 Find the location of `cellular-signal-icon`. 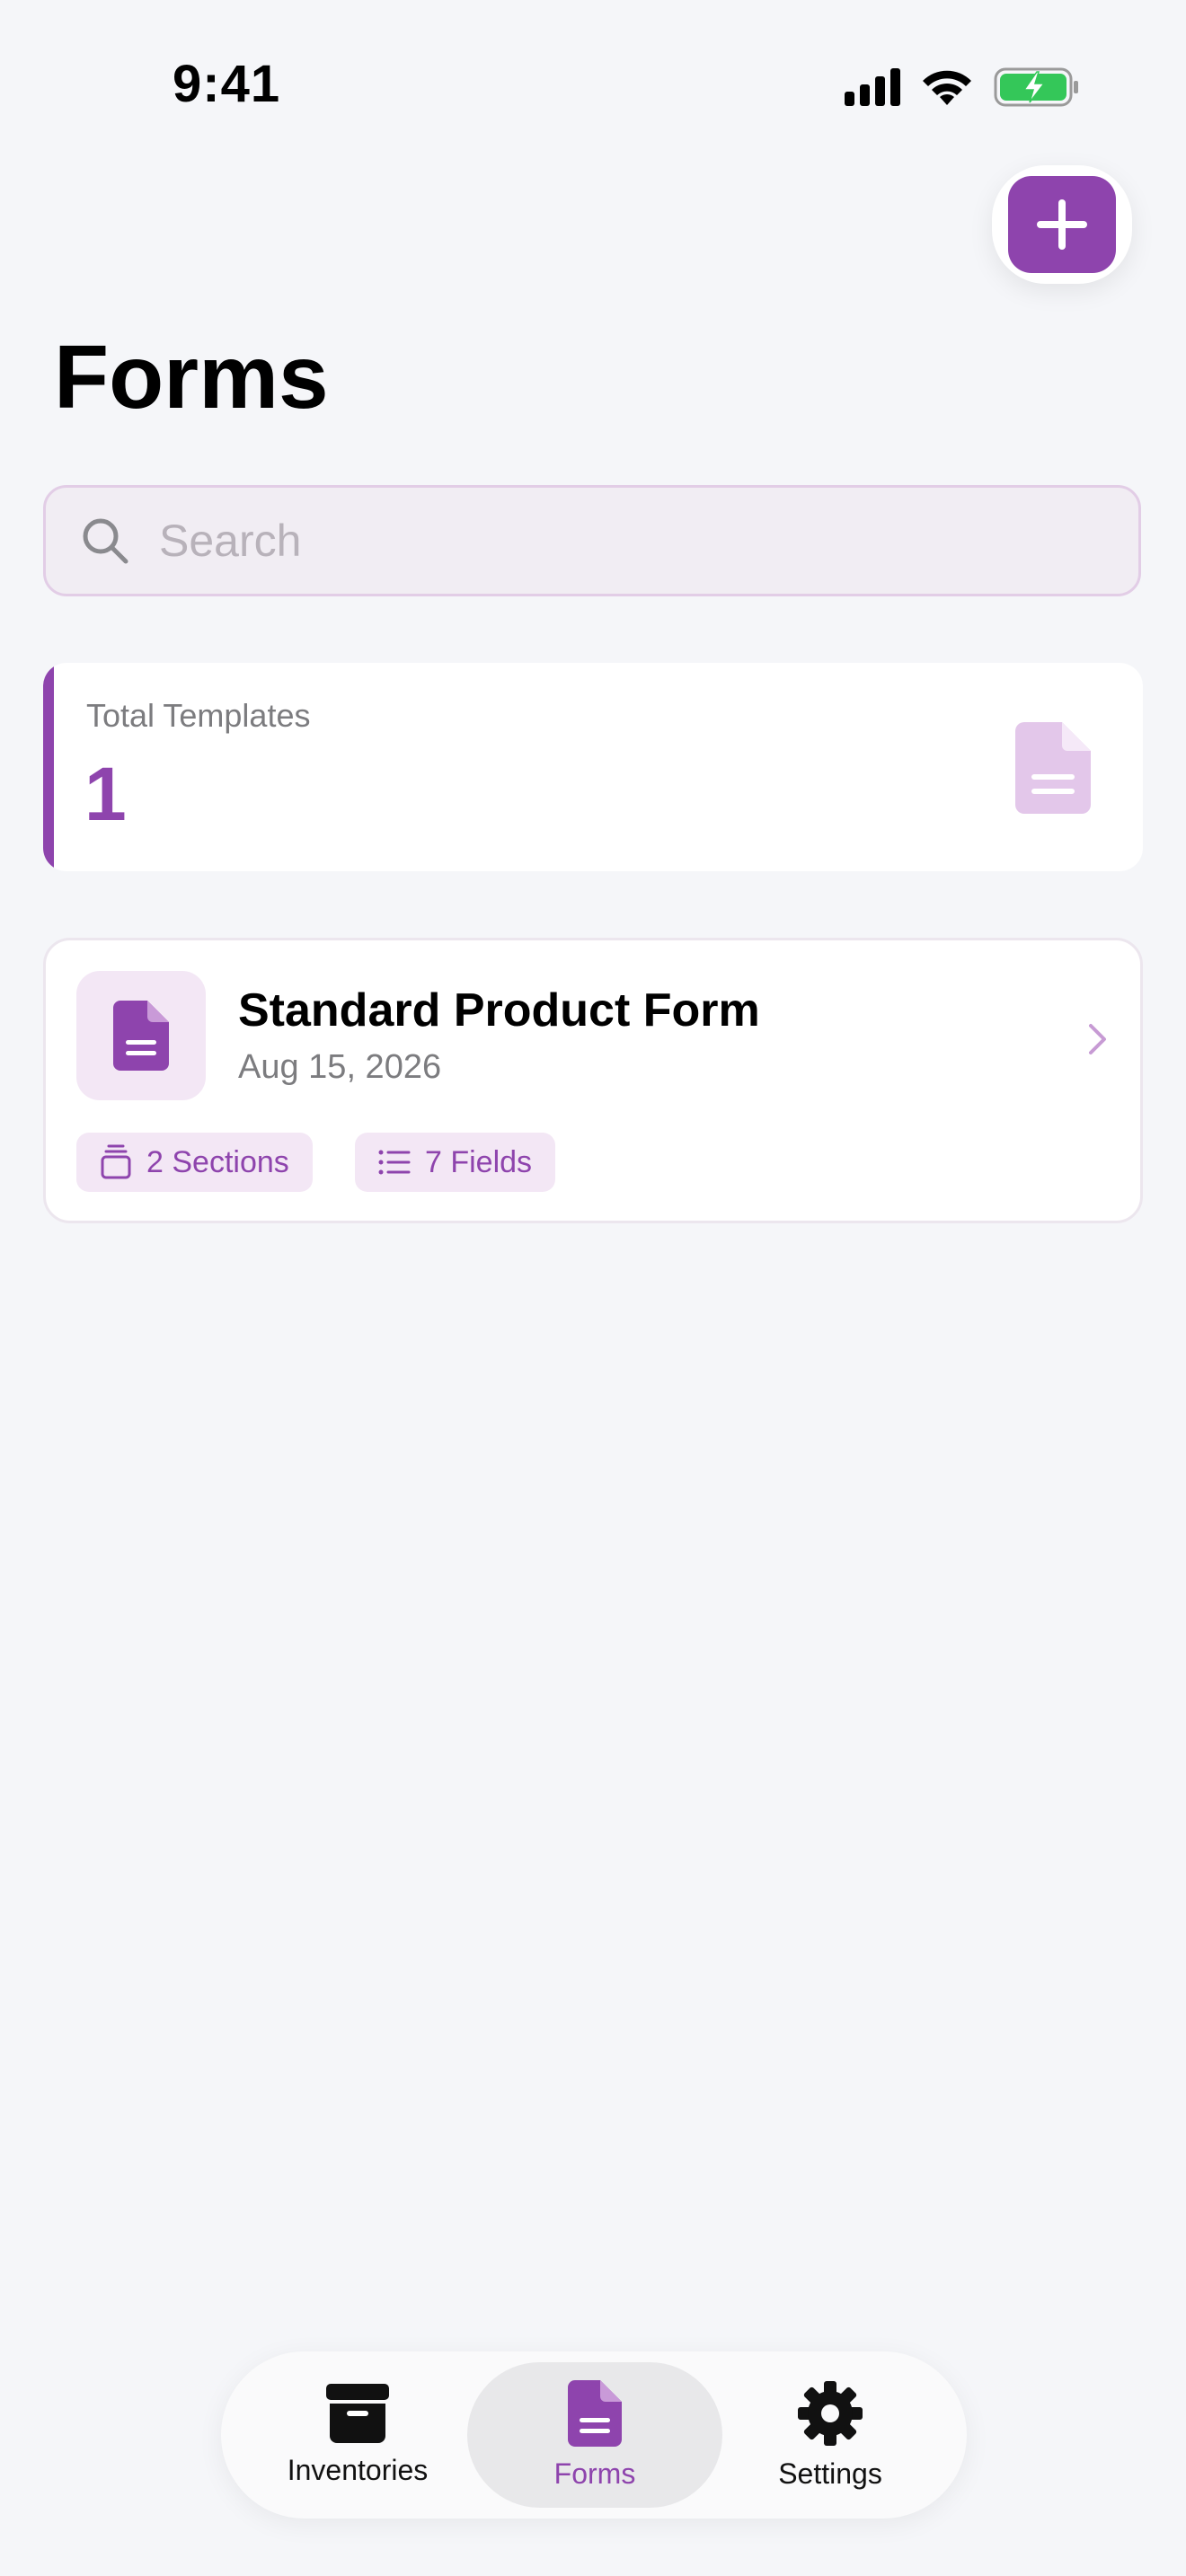

cellular-signal-icon is located at coordinates (872, 87).